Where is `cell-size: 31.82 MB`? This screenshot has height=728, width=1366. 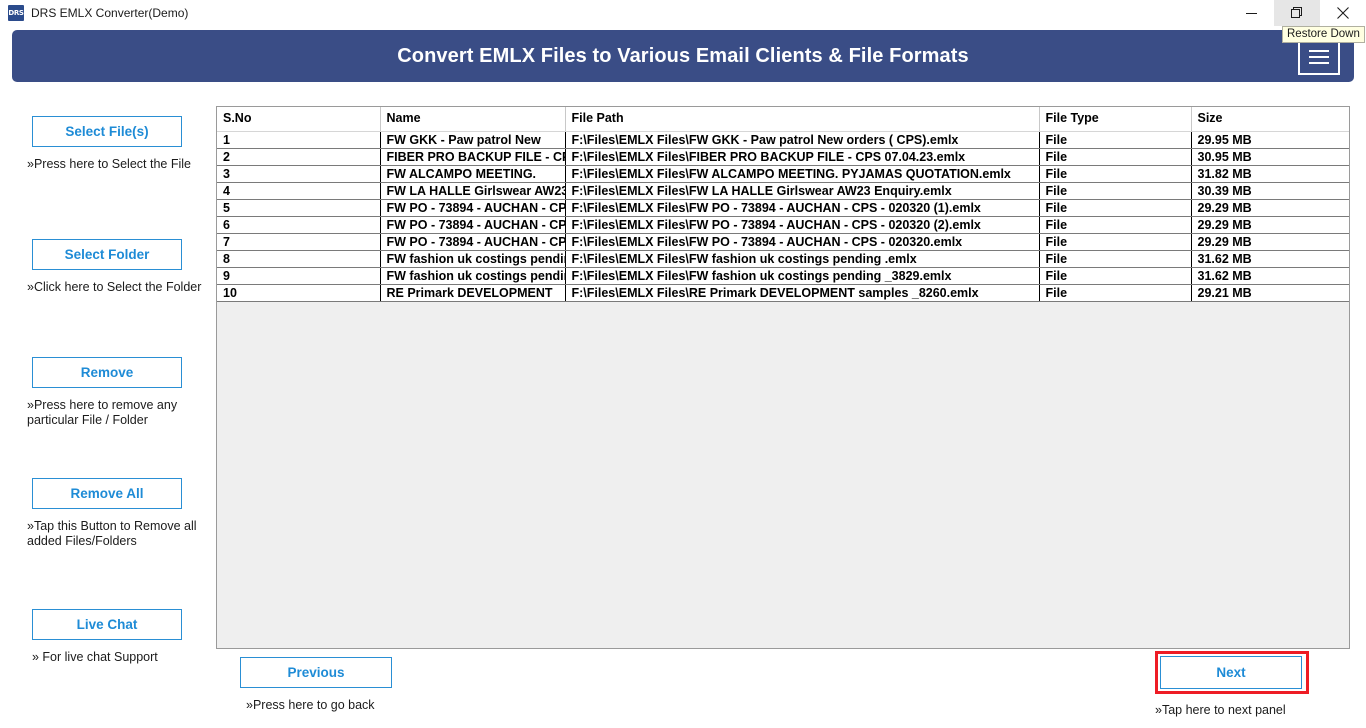 cell-size: 31.82 MB is located at coordinates (1270, 174).